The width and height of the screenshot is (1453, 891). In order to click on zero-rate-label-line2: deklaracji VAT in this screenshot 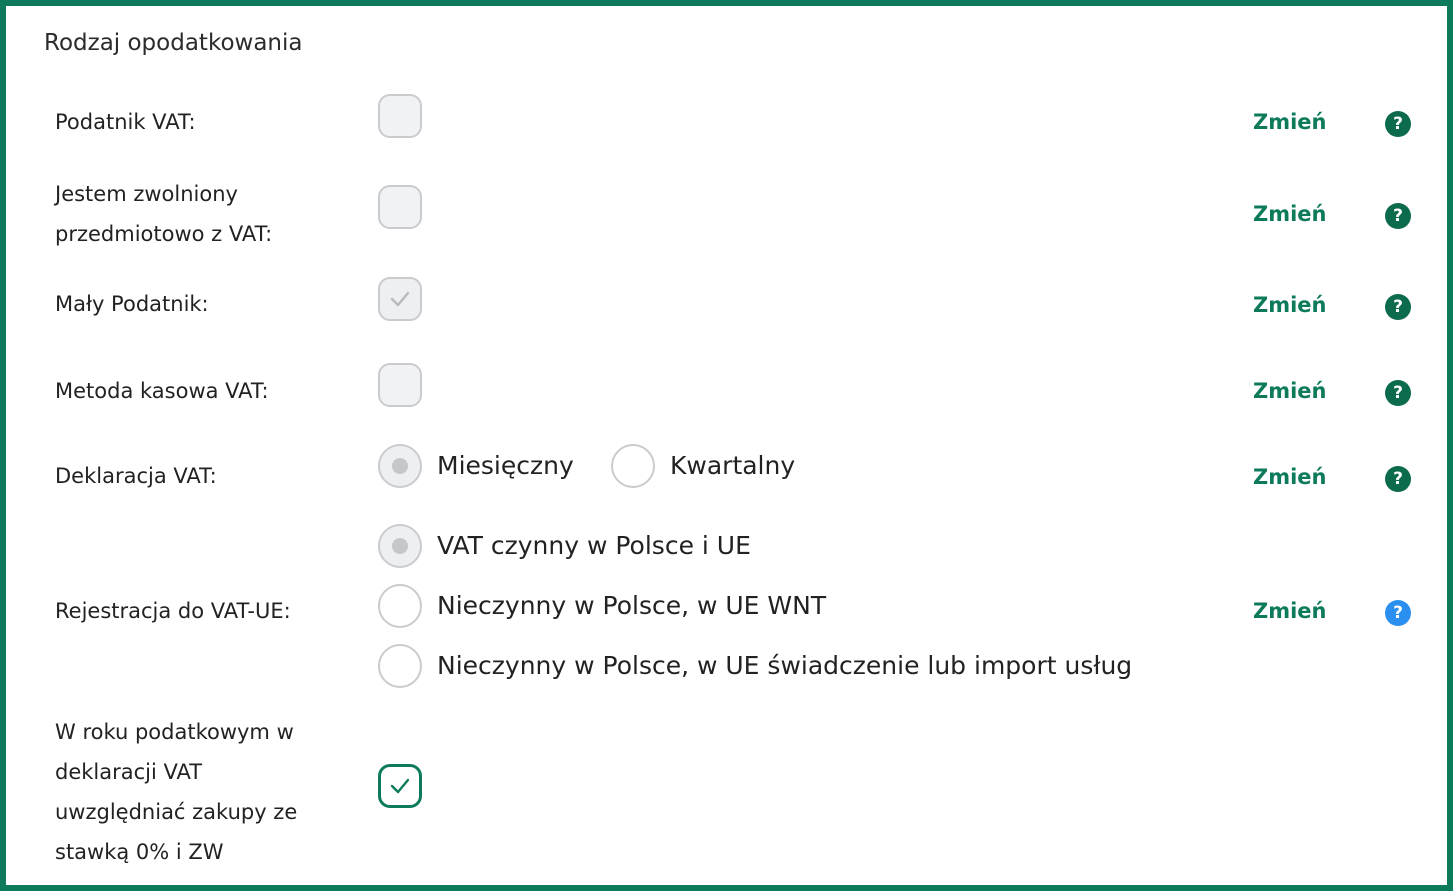, I will do `click(129, 772)`.